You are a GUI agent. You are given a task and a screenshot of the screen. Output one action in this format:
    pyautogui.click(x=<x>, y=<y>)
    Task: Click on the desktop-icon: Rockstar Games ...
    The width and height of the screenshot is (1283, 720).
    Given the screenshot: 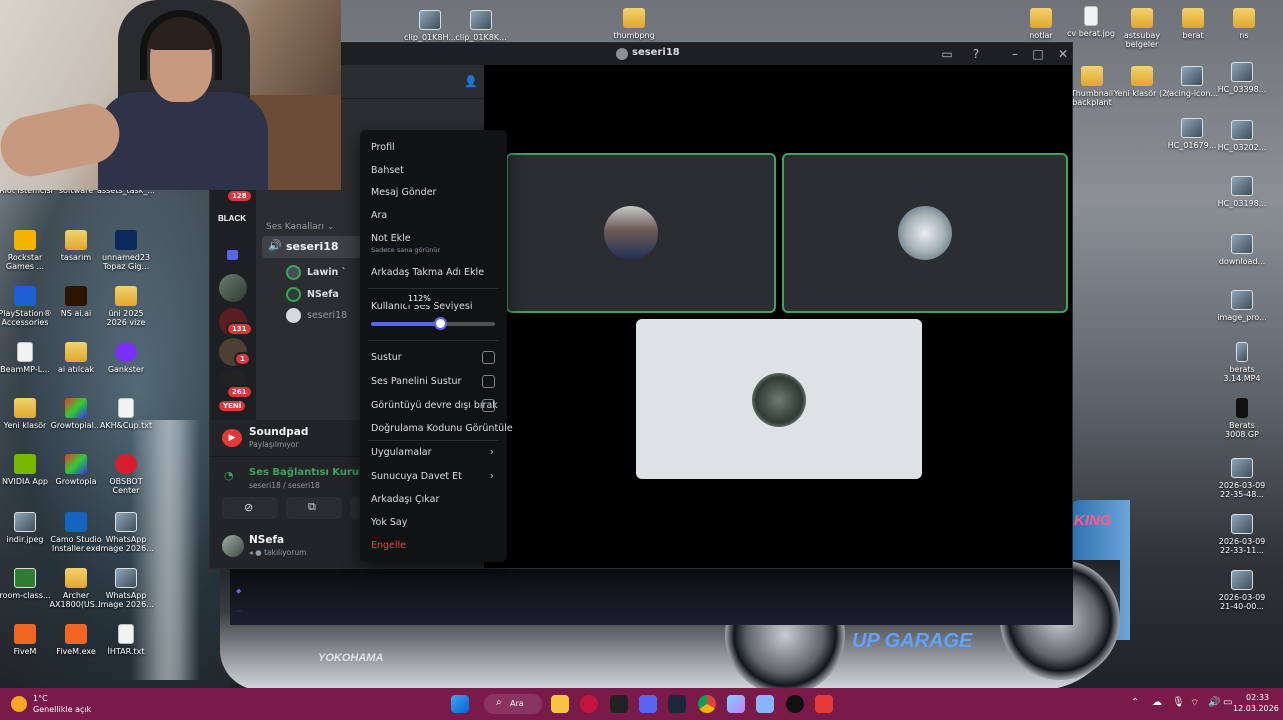 What is the action you would take?
    pyautogui.click(x=27, y=250)
    